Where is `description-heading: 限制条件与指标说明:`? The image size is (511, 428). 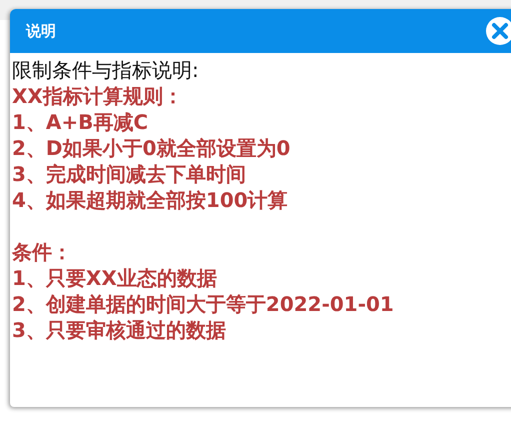
description-heading: 限制条件与指标说明: is located at coordinates (106, 70).